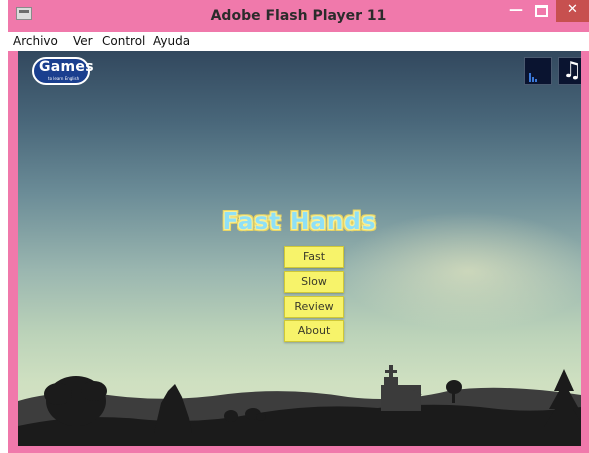  I want to click on menu-ver: Ver, so click(83, 41).